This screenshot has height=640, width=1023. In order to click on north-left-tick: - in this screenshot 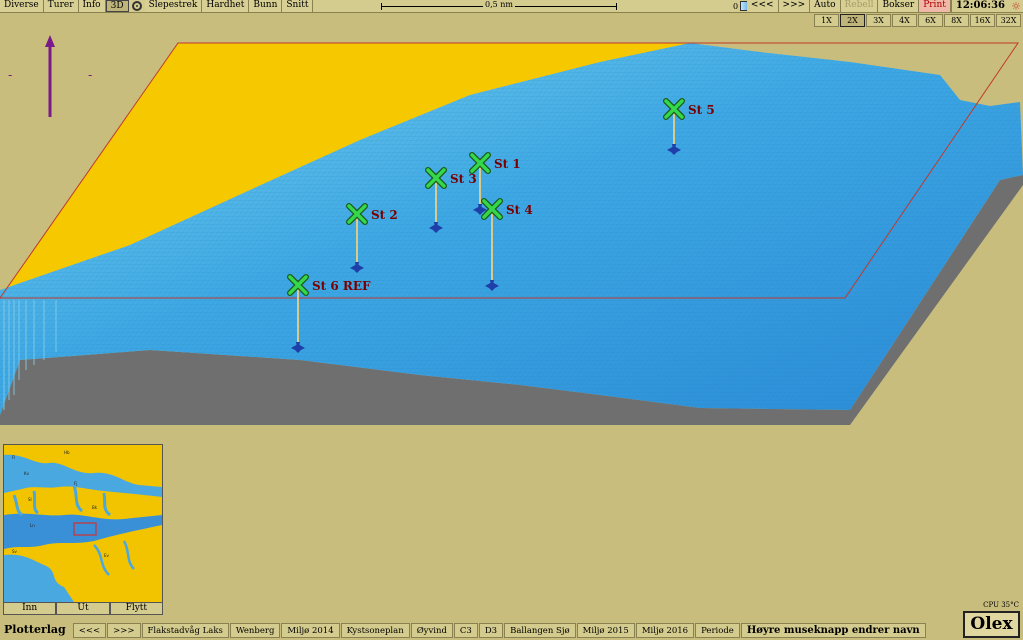, I will do `click(10, 75)`.